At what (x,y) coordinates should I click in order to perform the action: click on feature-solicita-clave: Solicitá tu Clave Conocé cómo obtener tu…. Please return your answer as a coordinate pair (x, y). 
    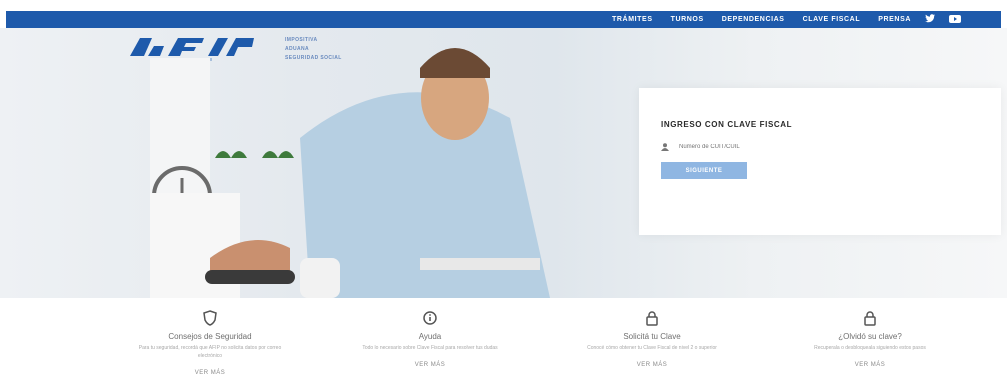
    Looking at the image, I should click on (652, 339).